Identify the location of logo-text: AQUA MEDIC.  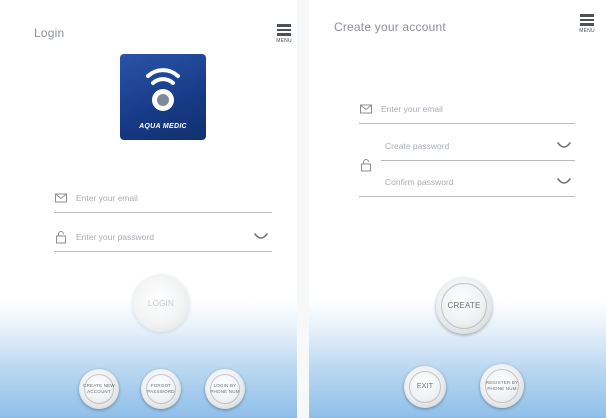
(163, 126).